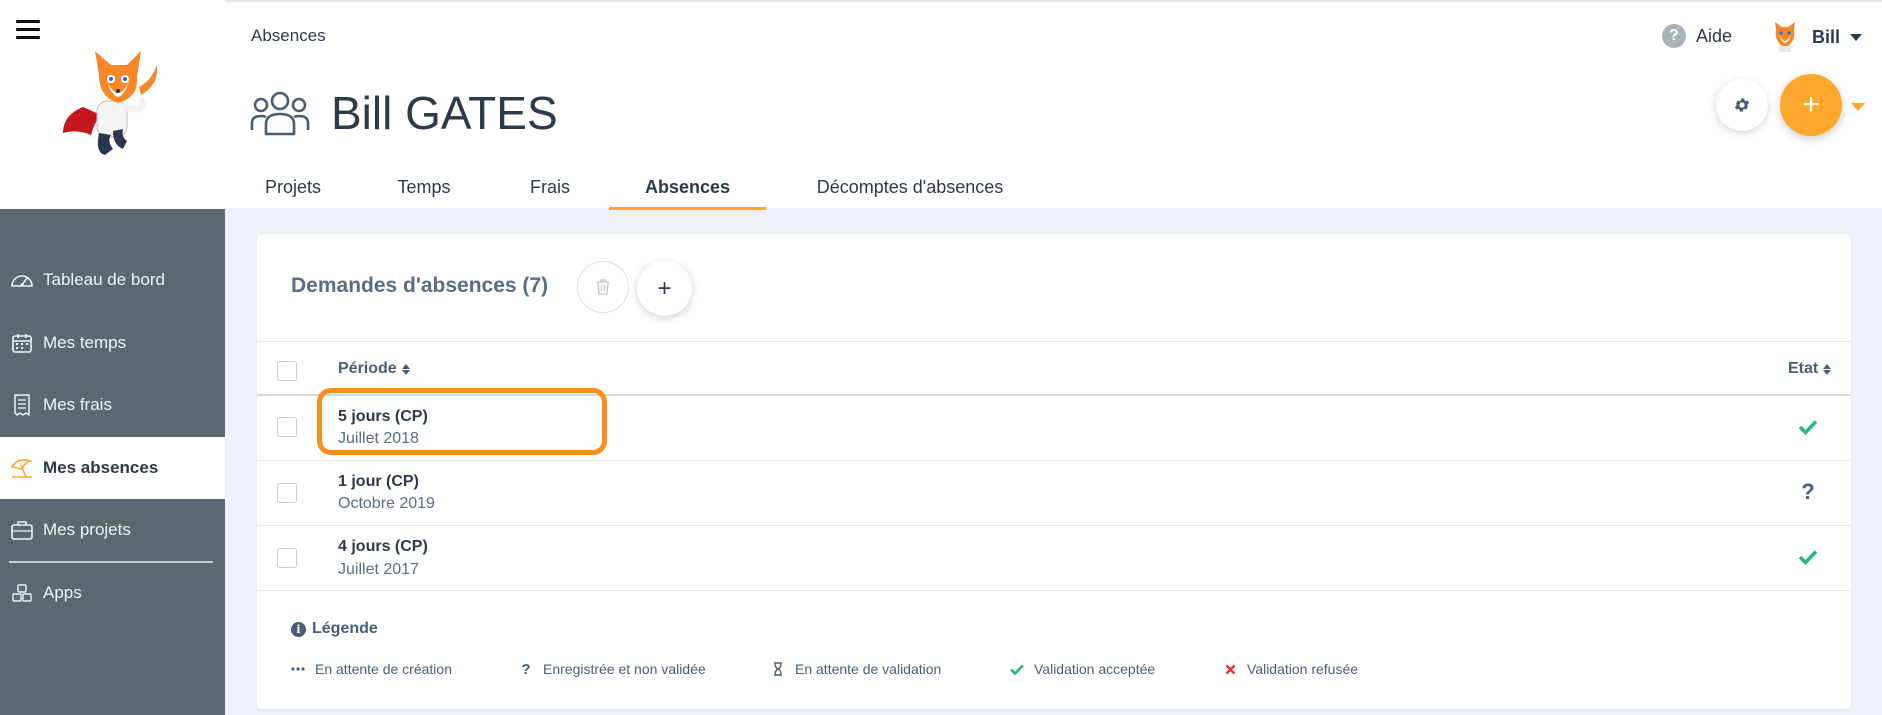 The height and width of the screenshot is (715, 1882). What do you see at coordinates (22, 593) in the screenshot?
I see `cubes-icon` at bounding box center [22, 593].